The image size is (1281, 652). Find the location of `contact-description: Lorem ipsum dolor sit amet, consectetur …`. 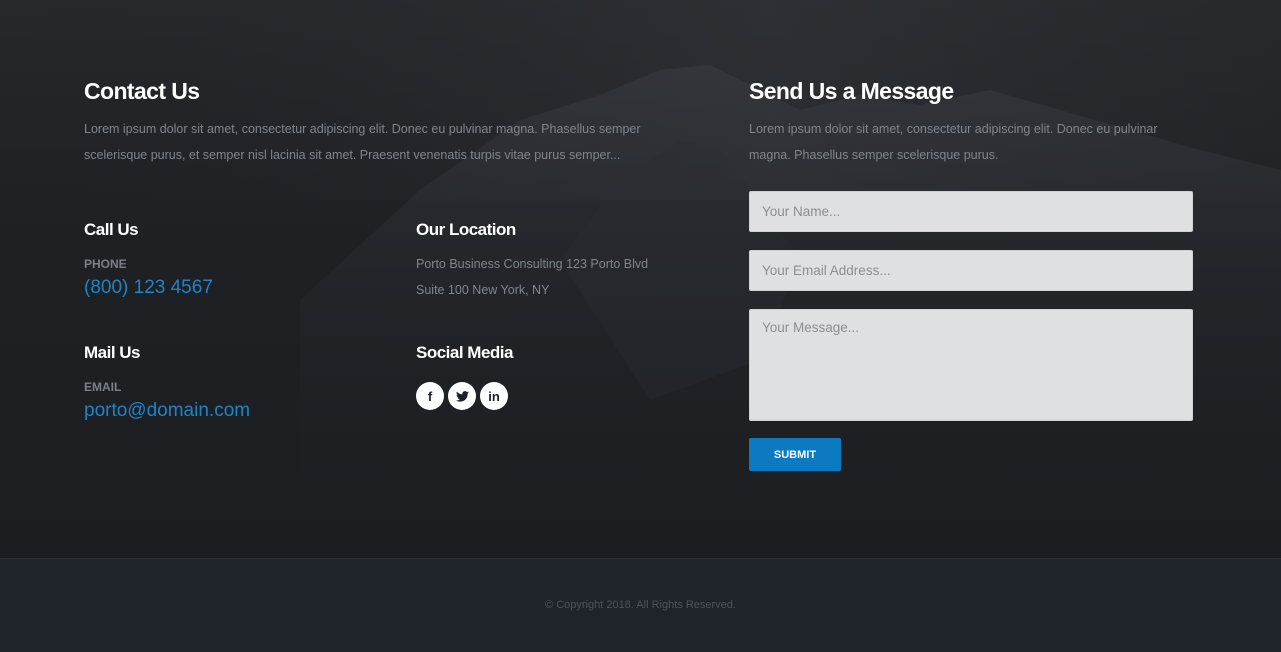

contact-description: Lorem ipsum dolor sit amet, consectetur … is located at coordinates (362, 142).